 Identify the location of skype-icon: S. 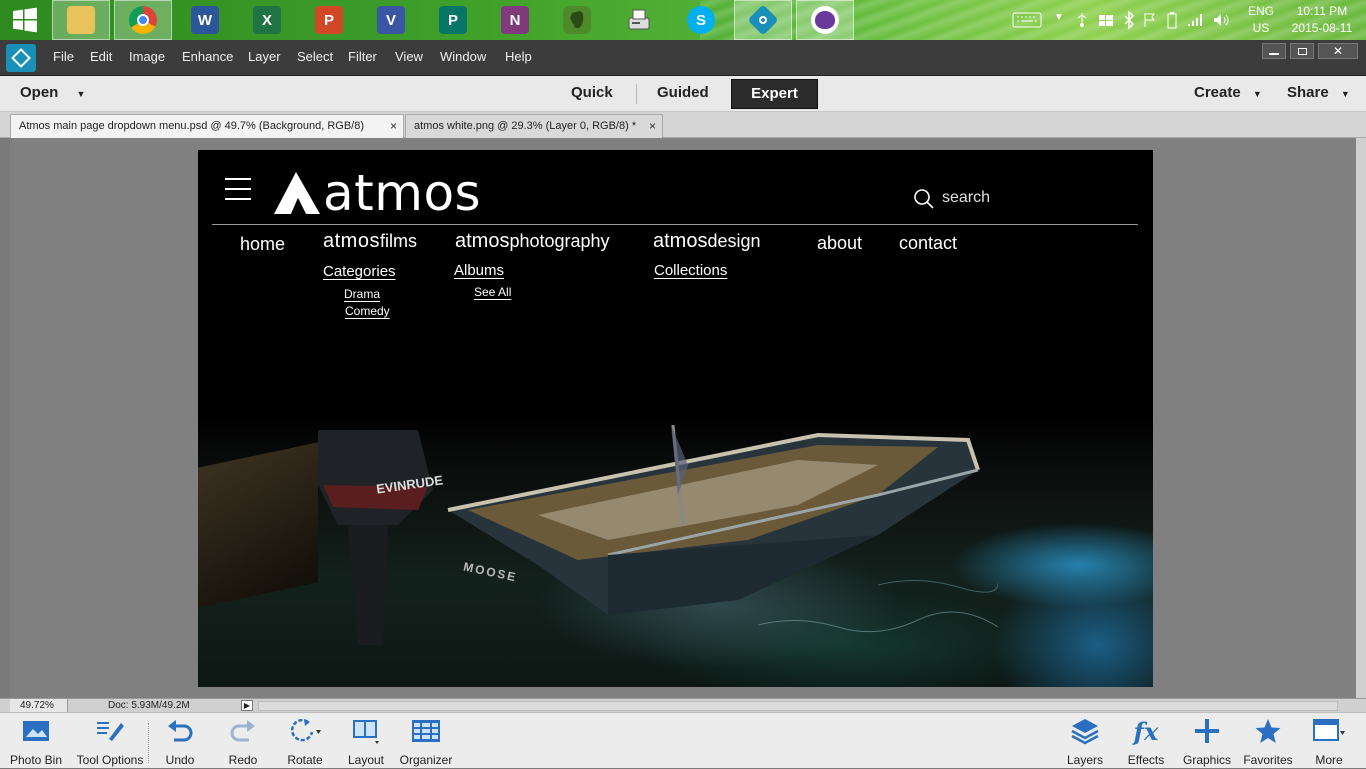
(701, 20).